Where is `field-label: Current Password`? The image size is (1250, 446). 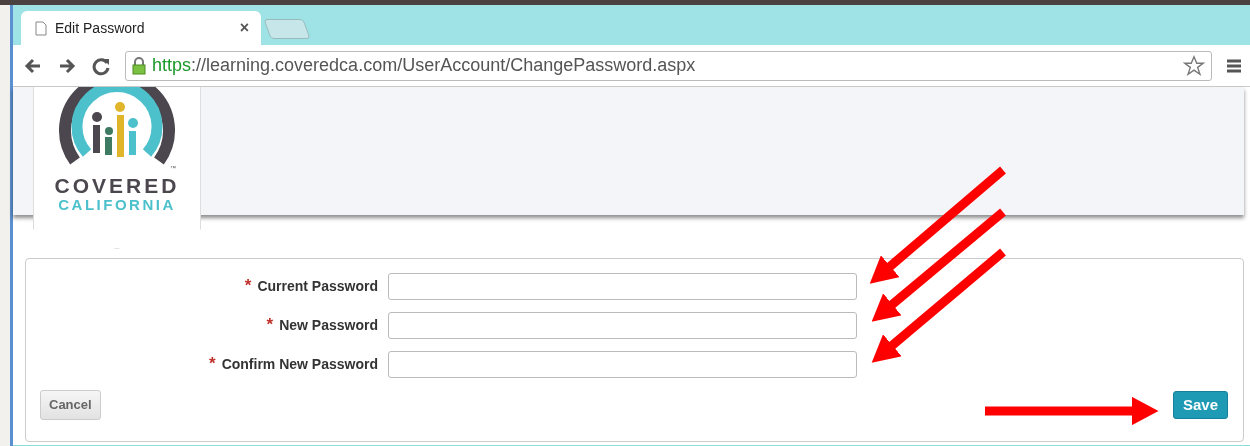 field-label: Current Password is located at coordinates (317, 286).